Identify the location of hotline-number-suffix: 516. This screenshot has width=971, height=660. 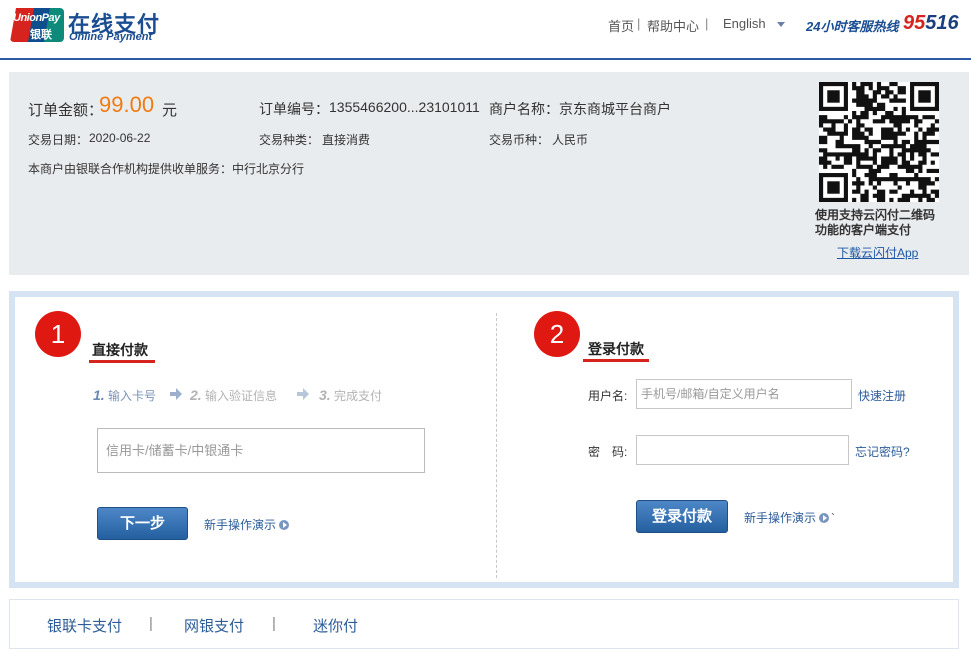
(942, 23).